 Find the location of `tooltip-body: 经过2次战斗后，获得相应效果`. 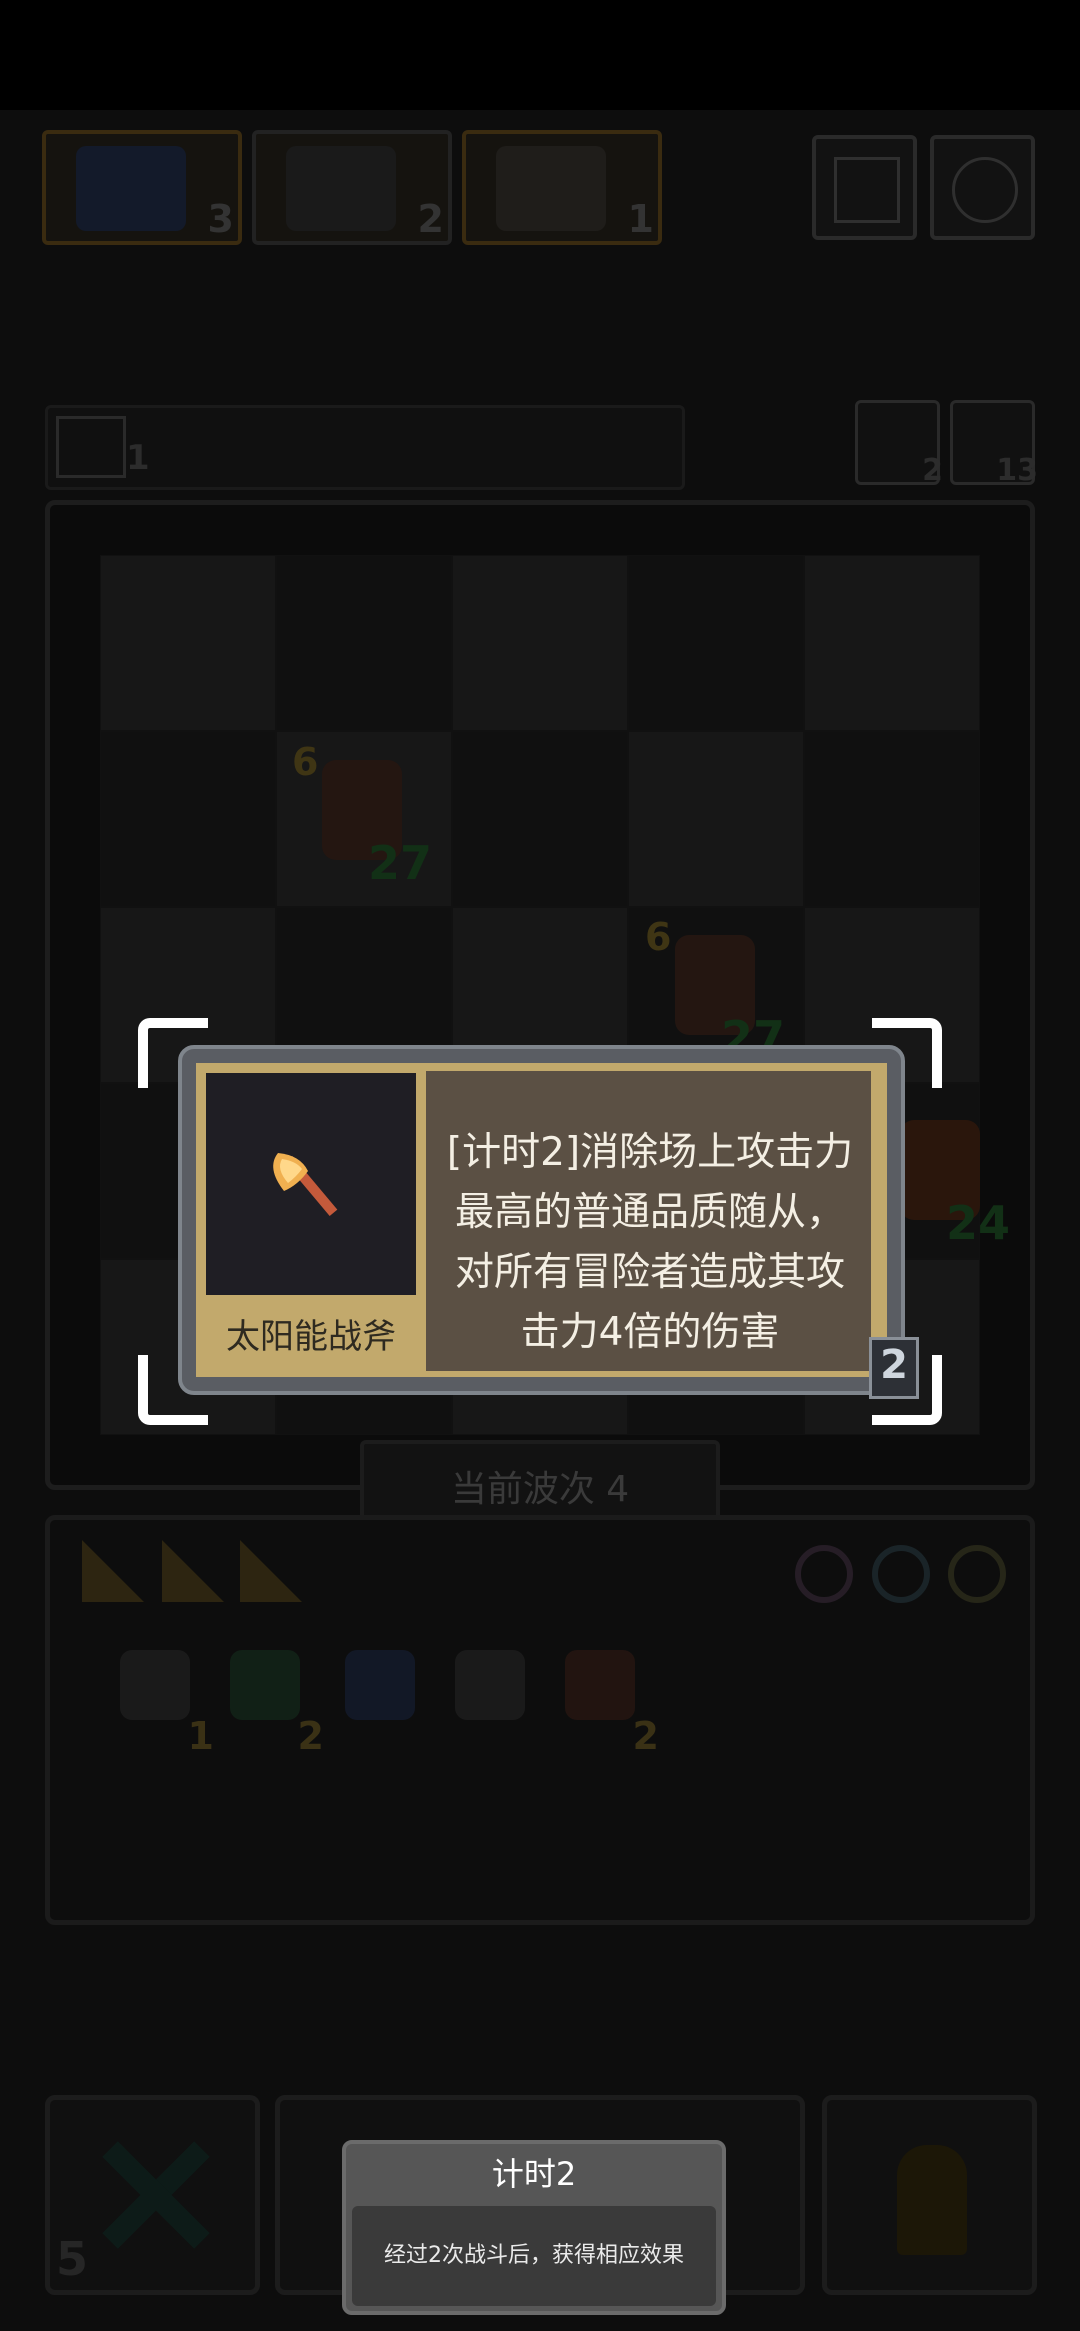

tooltip-body: 经过2次战斗后，获得相应效果 is located at coordinates (534, 2256).